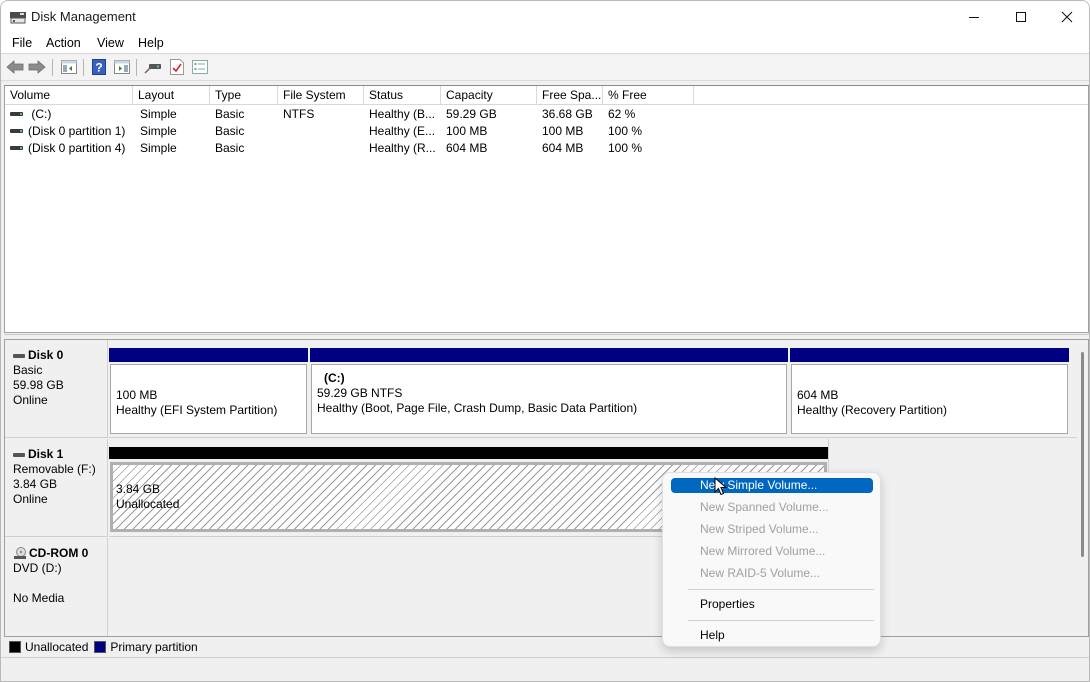 The height and width of the screenshot is (682, 1090). Describe the element at coordinates (151, 43) in the screenshot. I see `menu-help: Help` at that location.